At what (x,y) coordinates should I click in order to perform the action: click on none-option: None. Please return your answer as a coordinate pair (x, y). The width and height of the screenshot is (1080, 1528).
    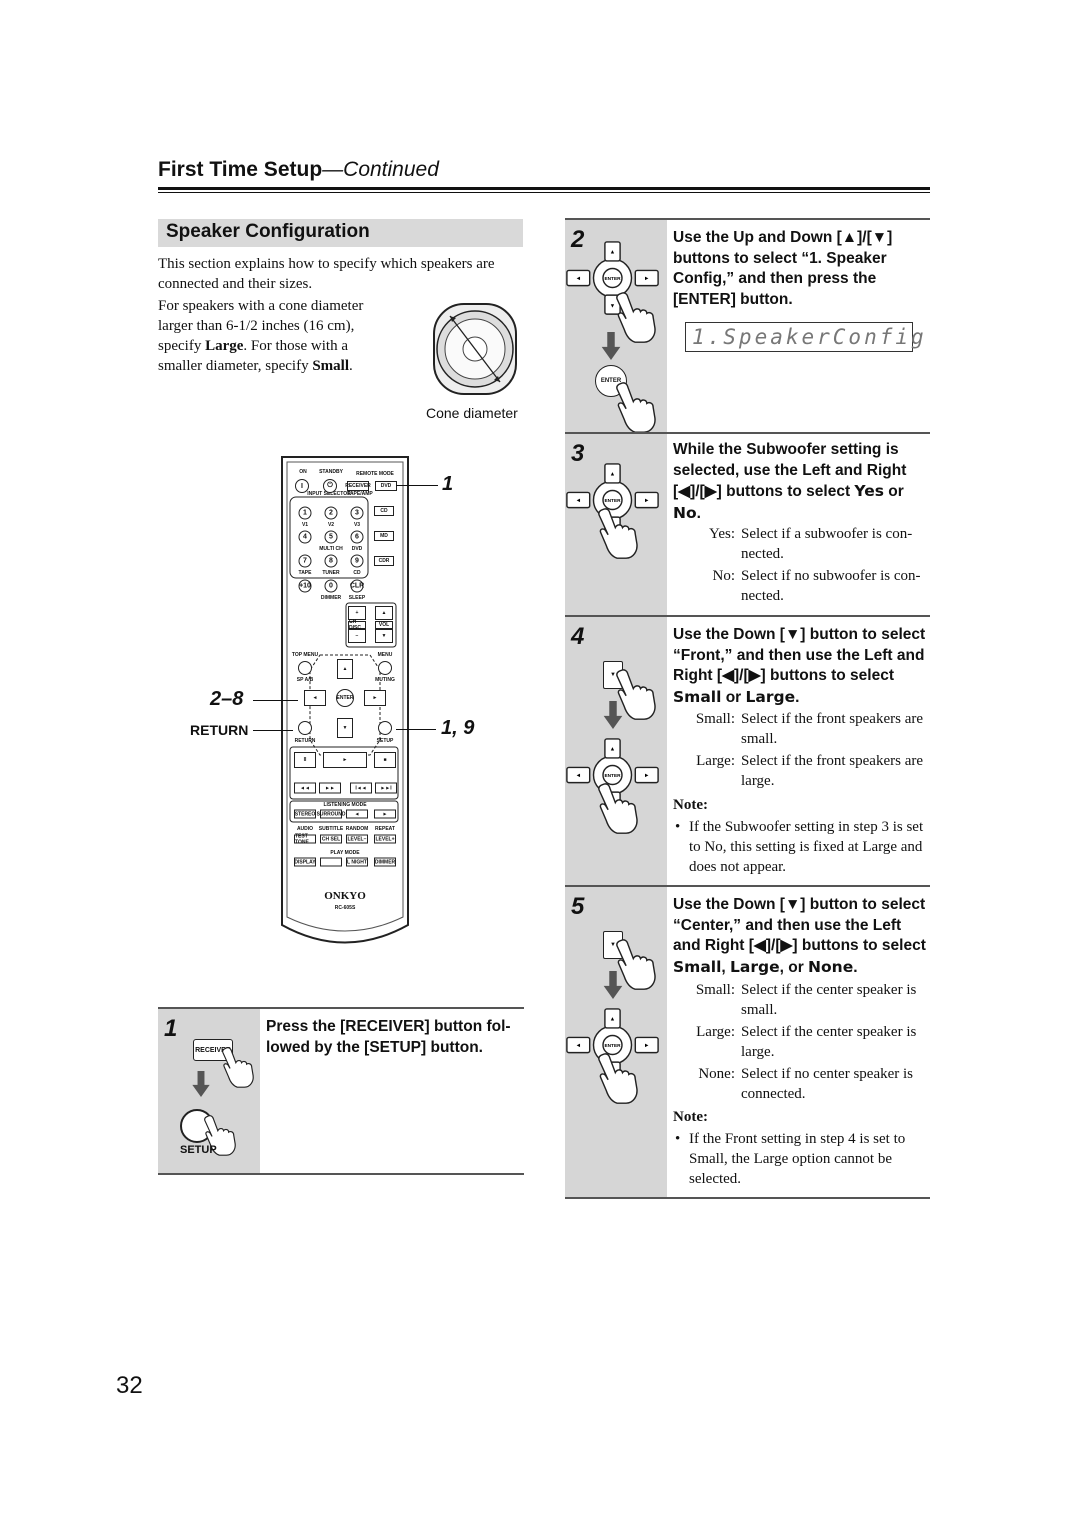
    Looking at the image, I should click on (831, 966).